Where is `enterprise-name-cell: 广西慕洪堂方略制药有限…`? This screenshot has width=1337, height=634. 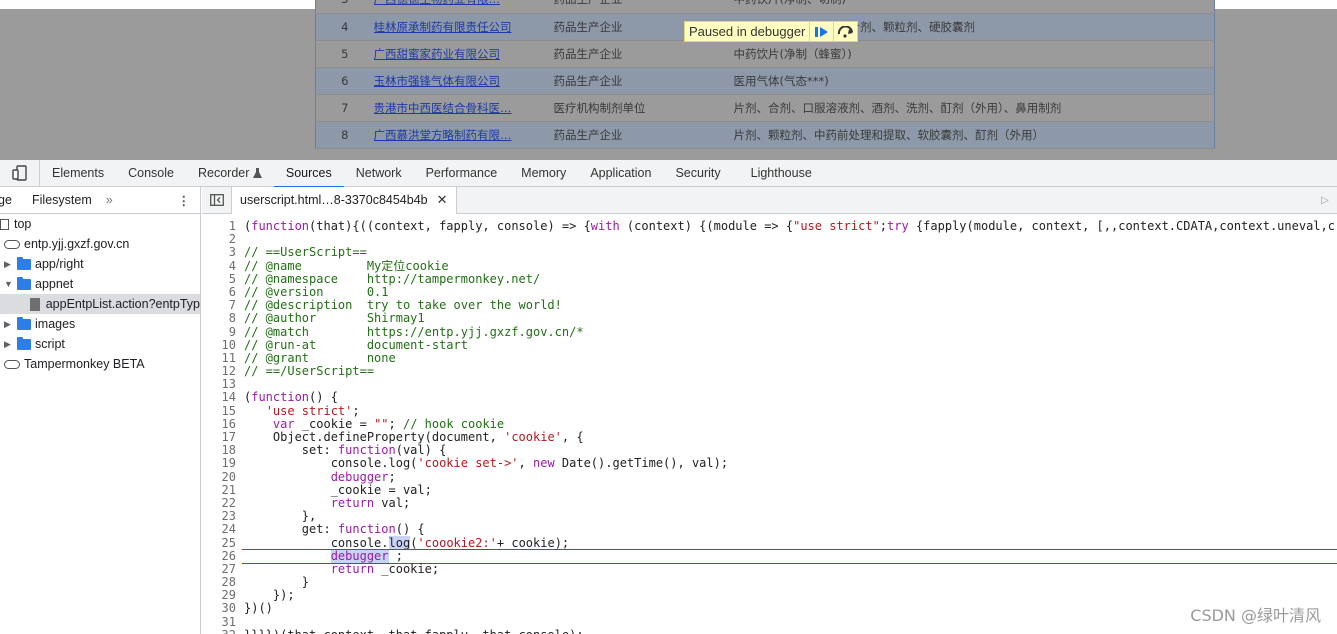 enterprise-name-cell: 广西慕洪堂方略制药有限… is located at coordinates (463, 135).